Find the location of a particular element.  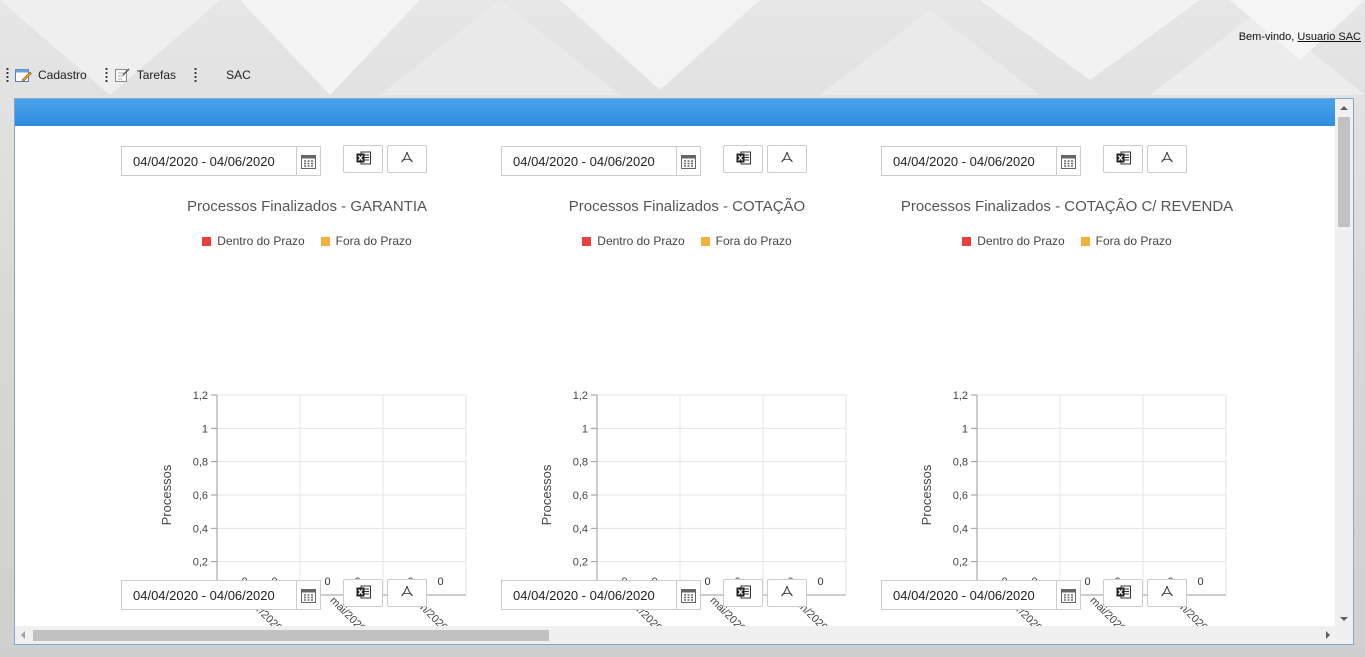

scrollbar-corner is located at coordinates (1344, 635).